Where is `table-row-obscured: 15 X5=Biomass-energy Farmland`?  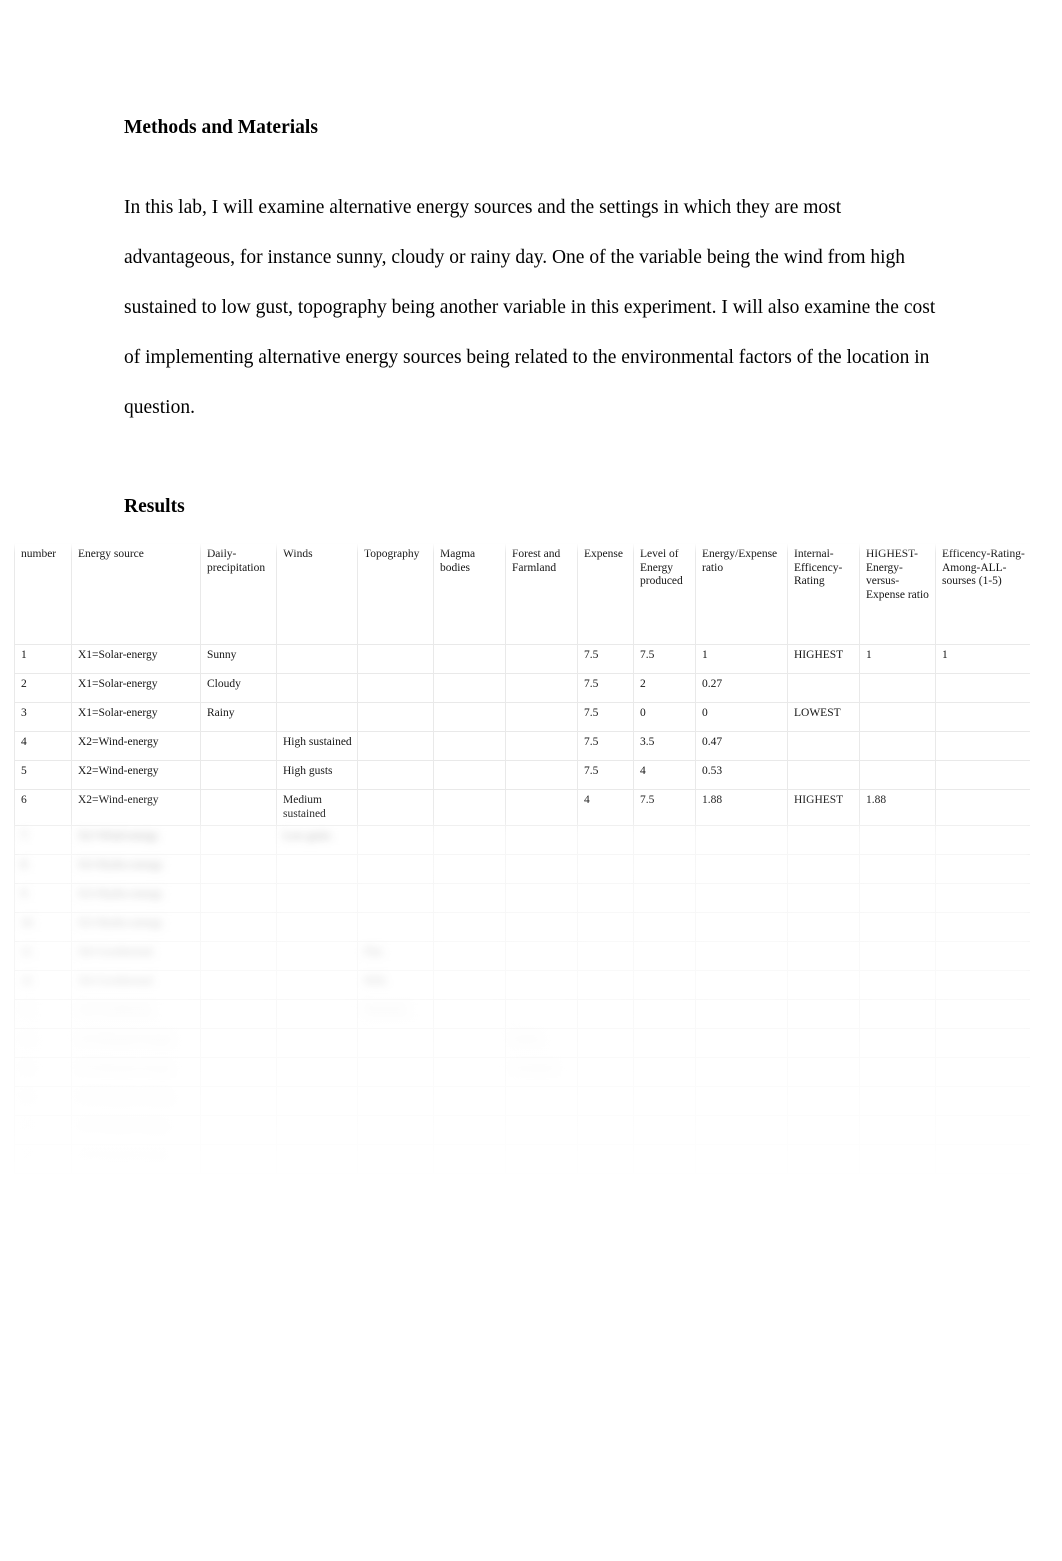
table-row-obscured: 15 X5=Biomass-energy Farmland is located at coordinates (522, 1072).